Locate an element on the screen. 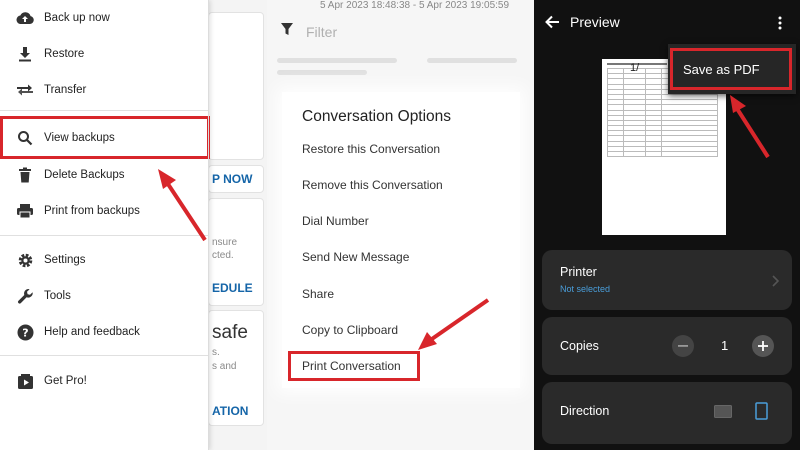  copies-row: Copies 1 is located at coordinates (667, 346).